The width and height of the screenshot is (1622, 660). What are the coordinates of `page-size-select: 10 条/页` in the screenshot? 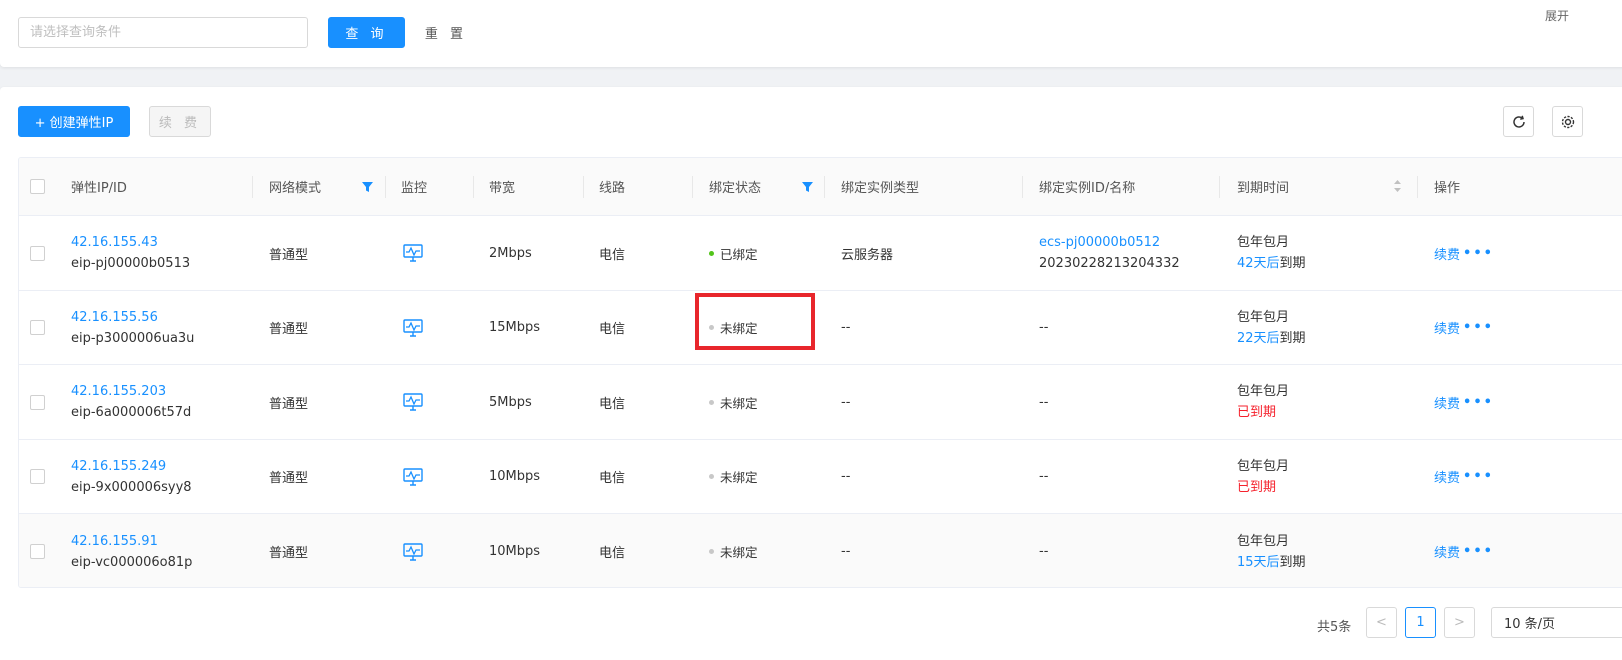 It's located at (1556, 622).